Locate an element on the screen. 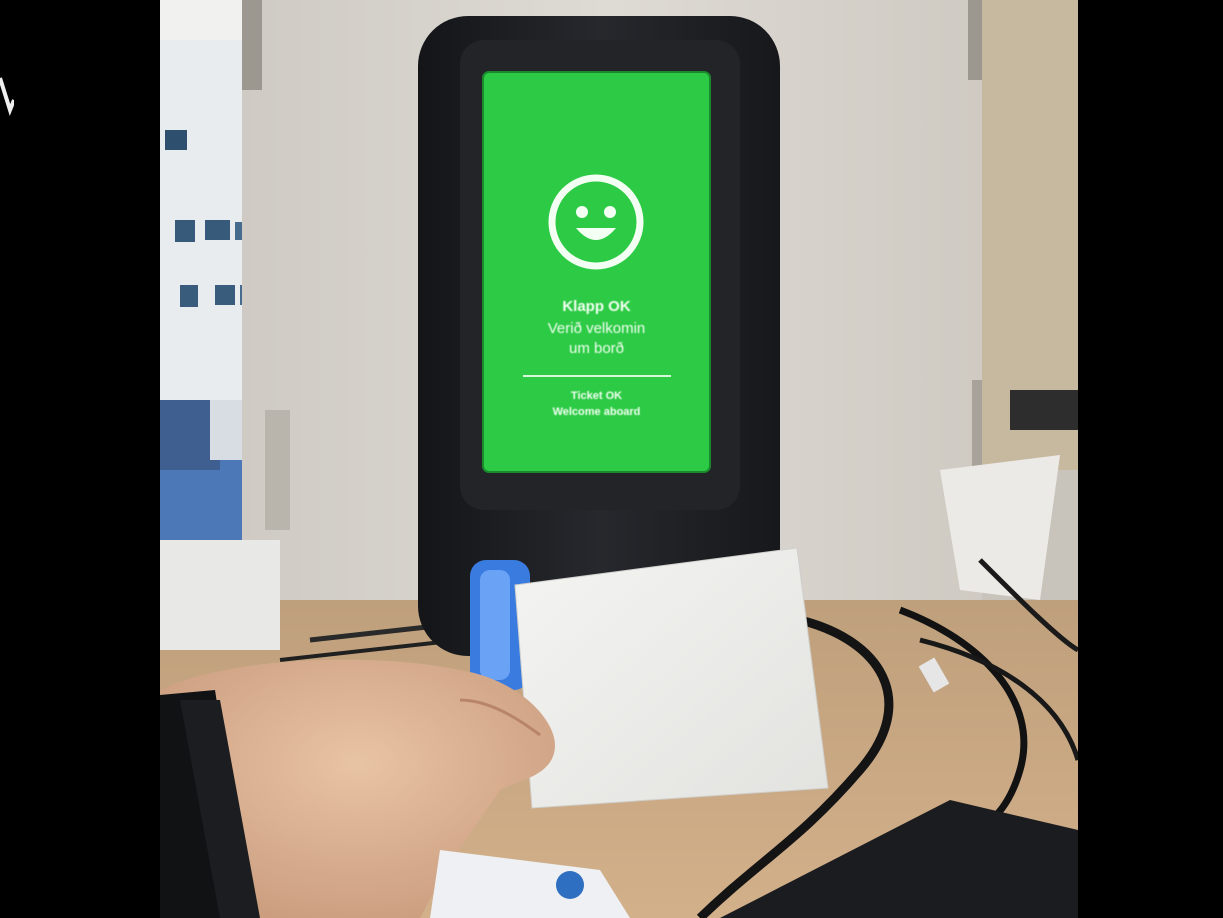 The height and width of the screenshot is (918, 1223). welcome-text-is-2: um borð is located at coordinates (596, 348).